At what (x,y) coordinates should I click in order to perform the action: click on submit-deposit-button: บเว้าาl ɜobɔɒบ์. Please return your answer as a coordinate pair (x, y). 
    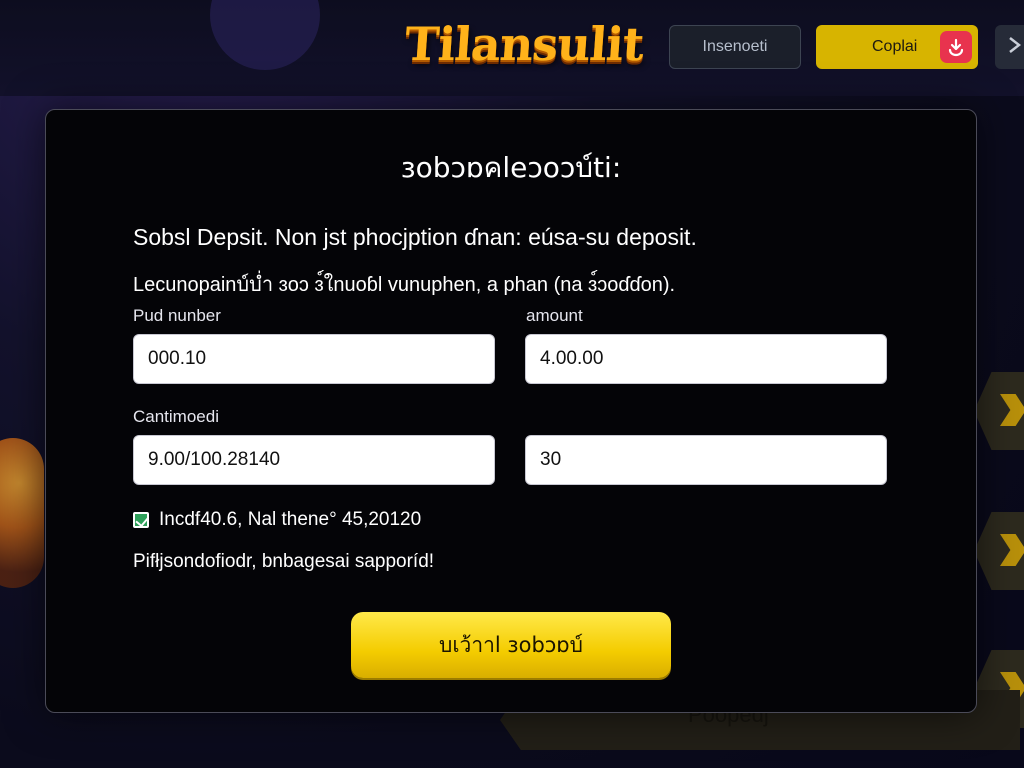
    Looking at the image, I should click on (511, 645).